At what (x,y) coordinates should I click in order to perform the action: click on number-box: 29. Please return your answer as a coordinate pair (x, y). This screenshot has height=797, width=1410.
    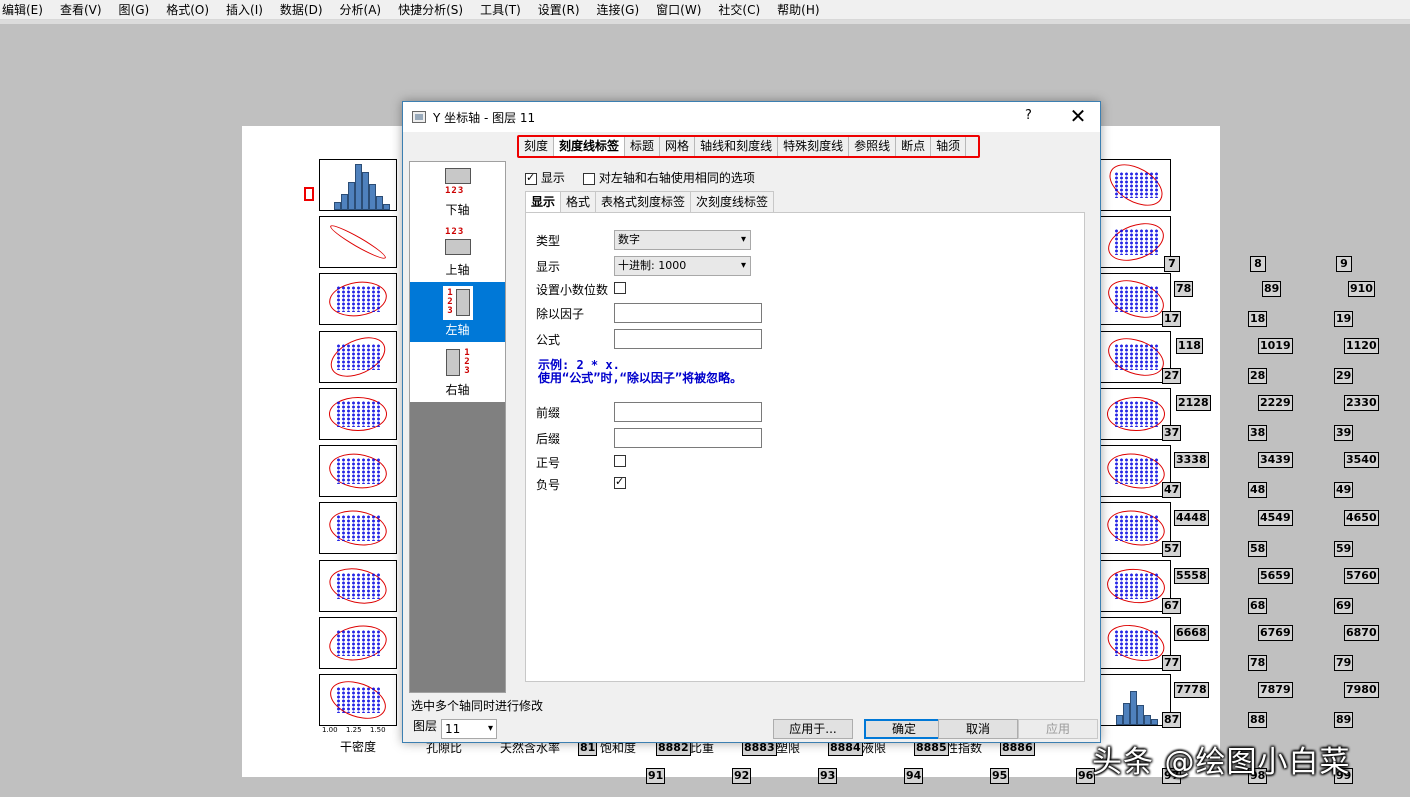
    Looking at the image, I should click on (1344, 376).